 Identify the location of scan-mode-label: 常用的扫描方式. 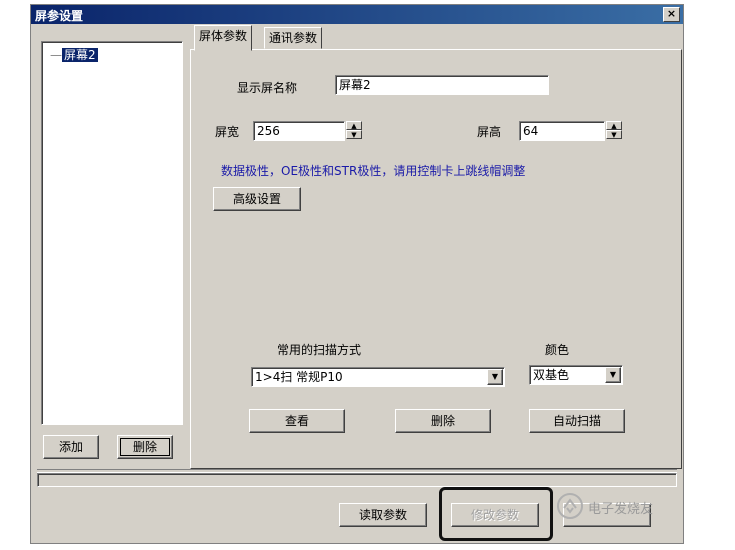
(319, 350).